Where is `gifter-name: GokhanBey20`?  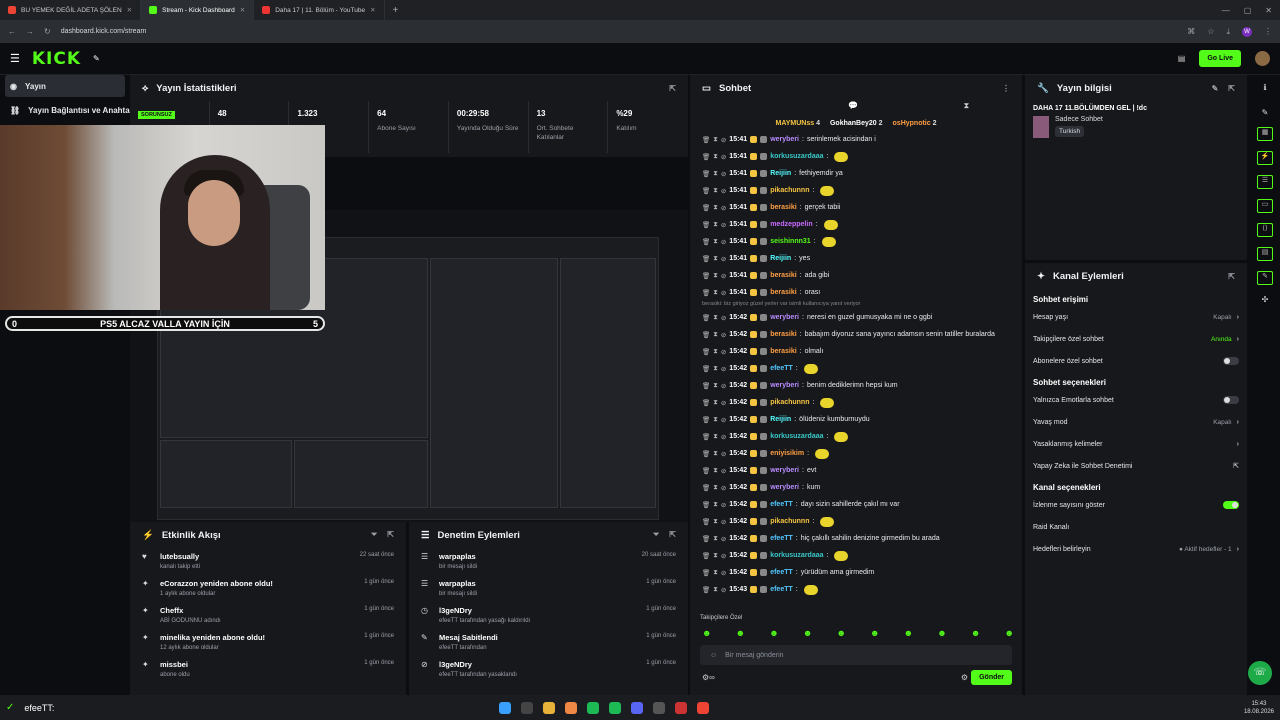
gifter-name: GokhanBey20 is located at coordinates (853, 123).